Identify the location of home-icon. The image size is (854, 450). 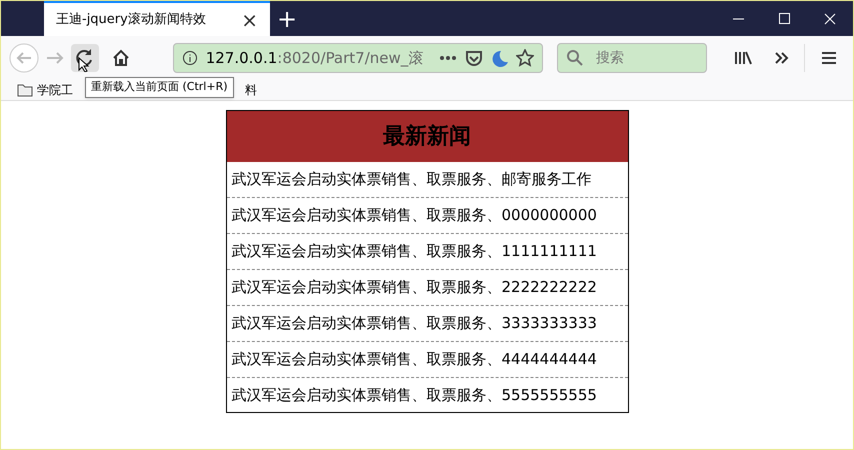
(121, 58).